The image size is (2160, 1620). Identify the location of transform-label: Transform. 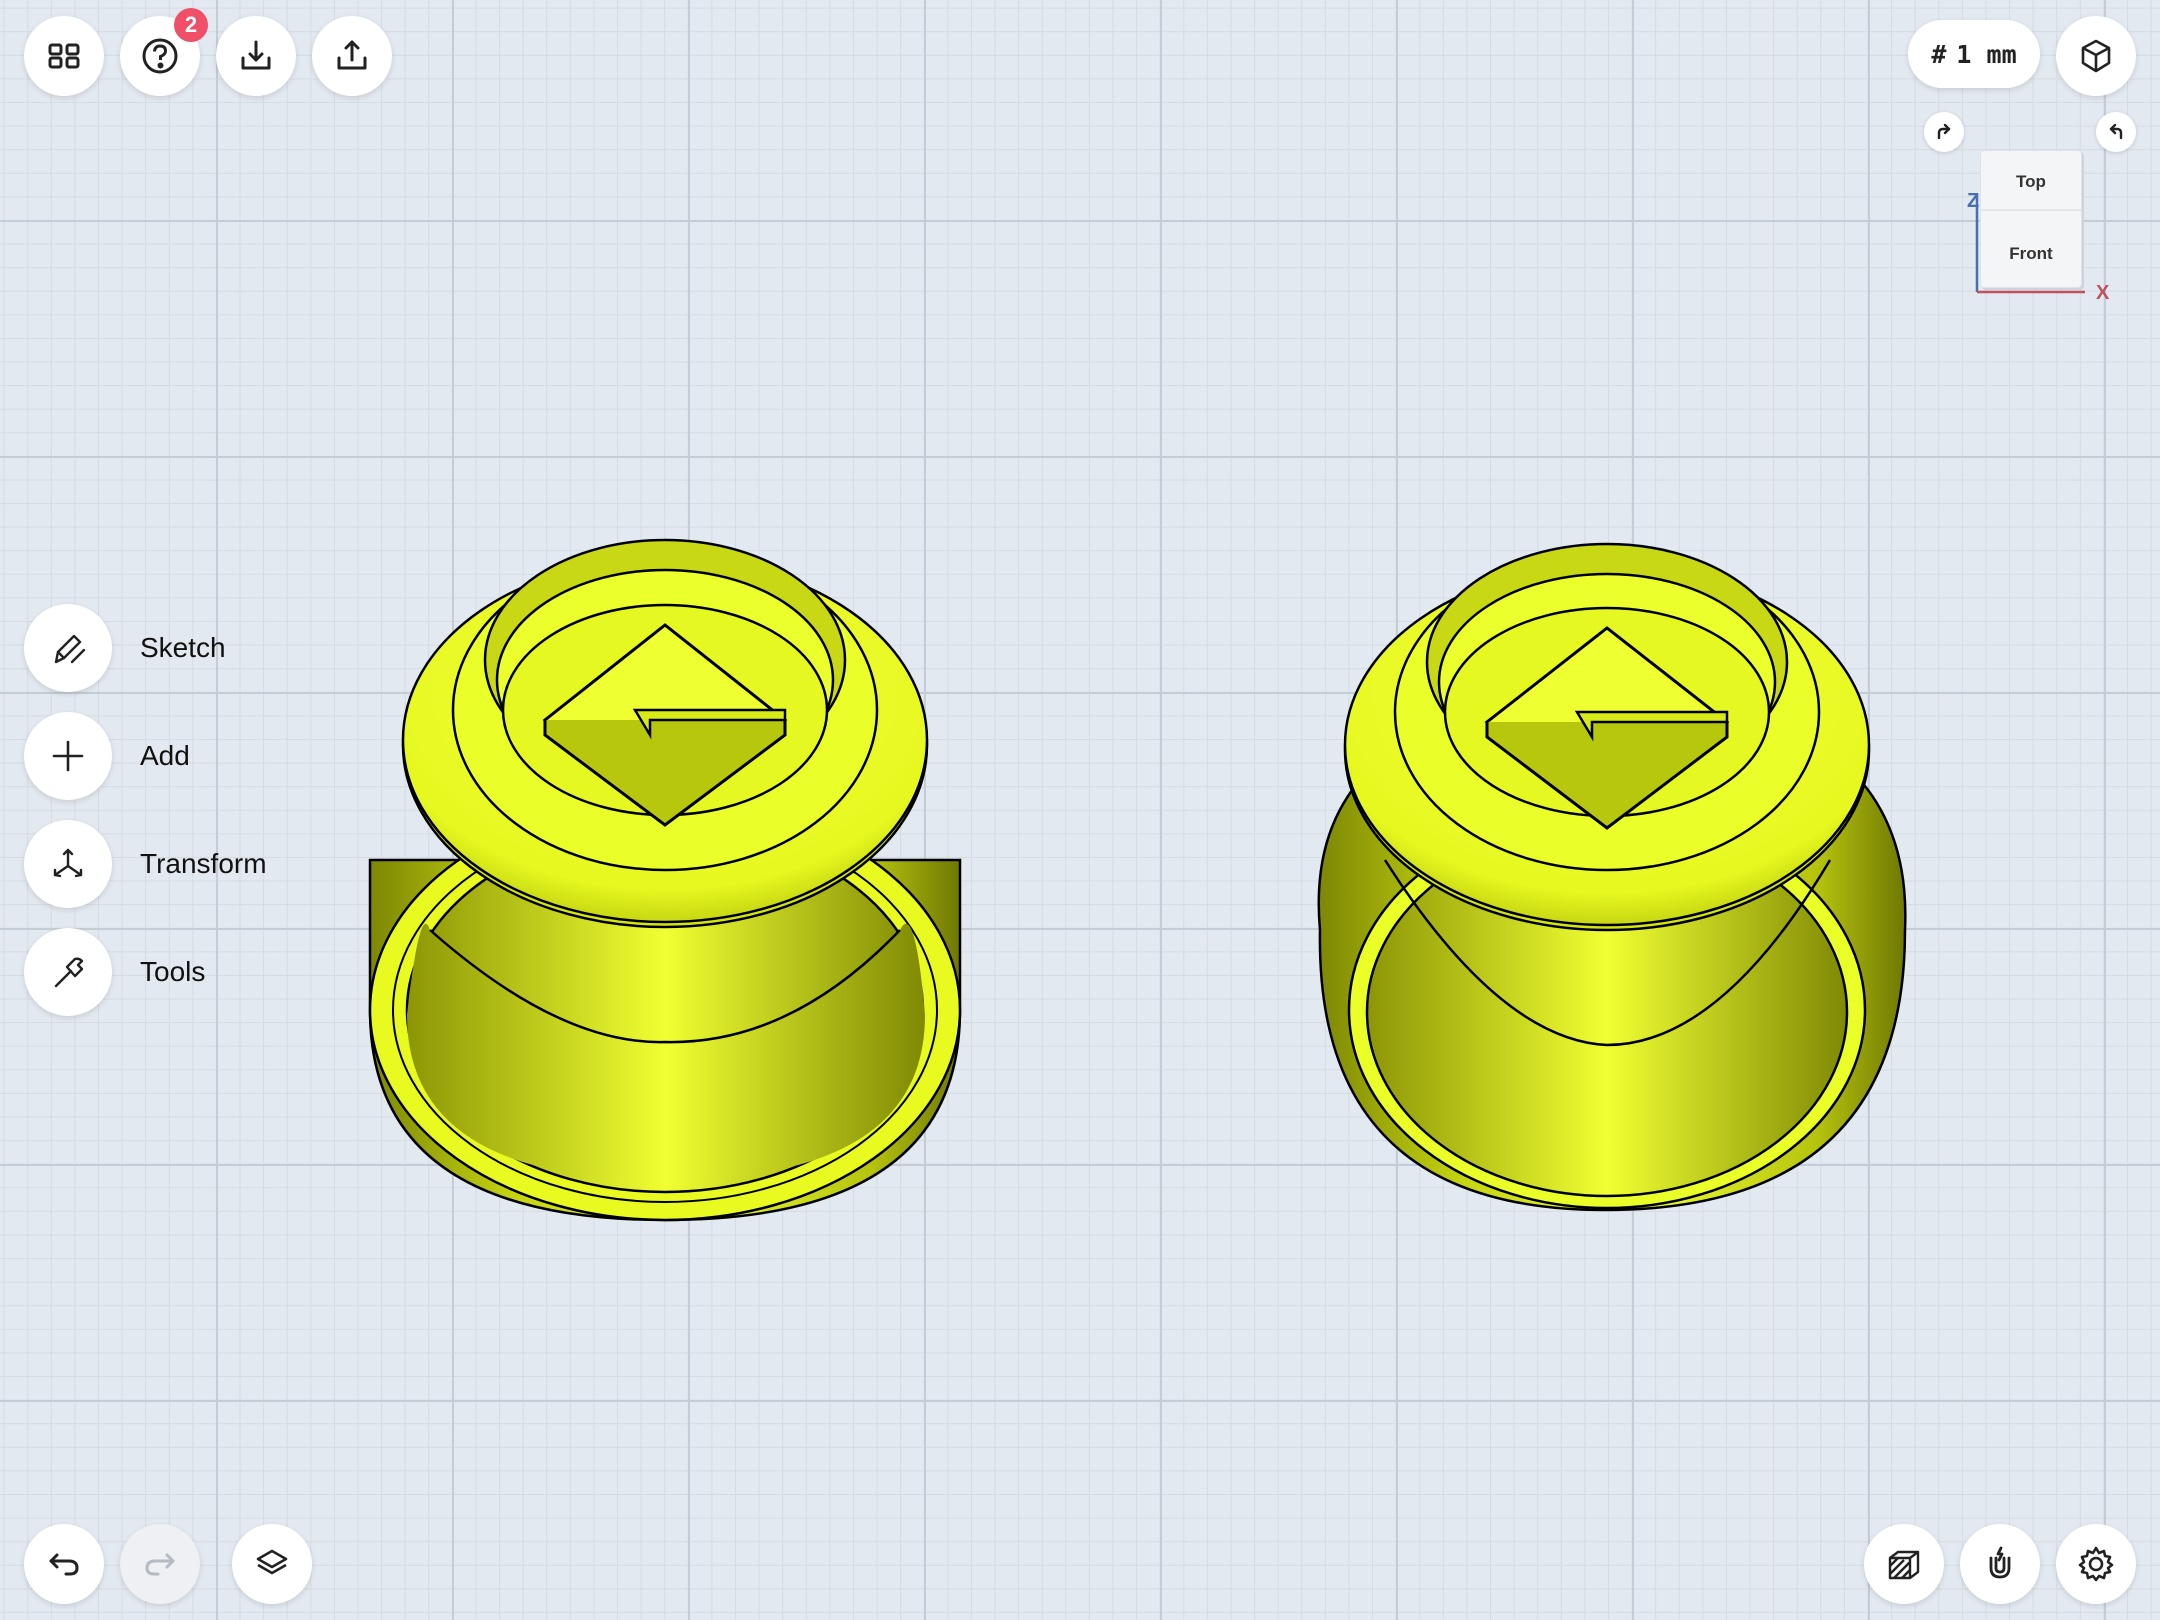
(203, 863).